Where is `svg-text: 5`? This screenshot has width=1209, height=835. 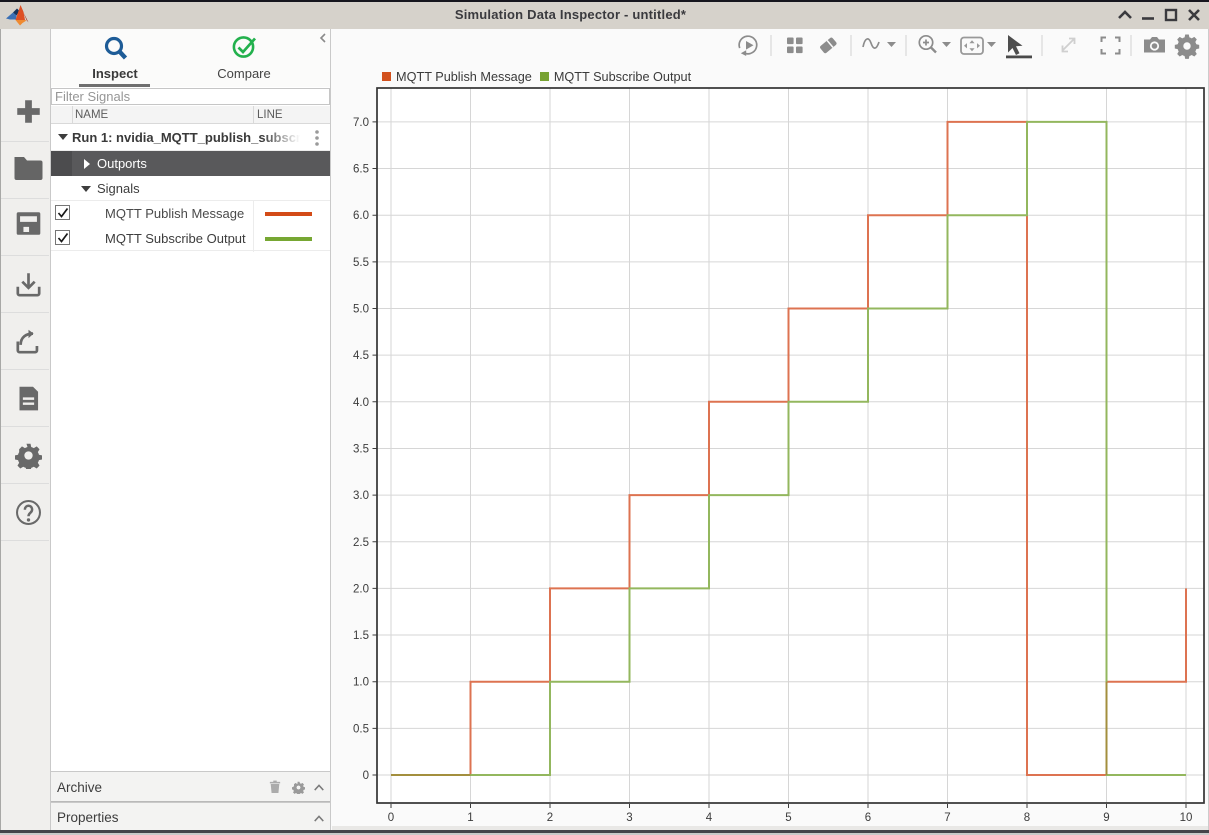 svg-text: 5 is located at coordinates (788, 818).